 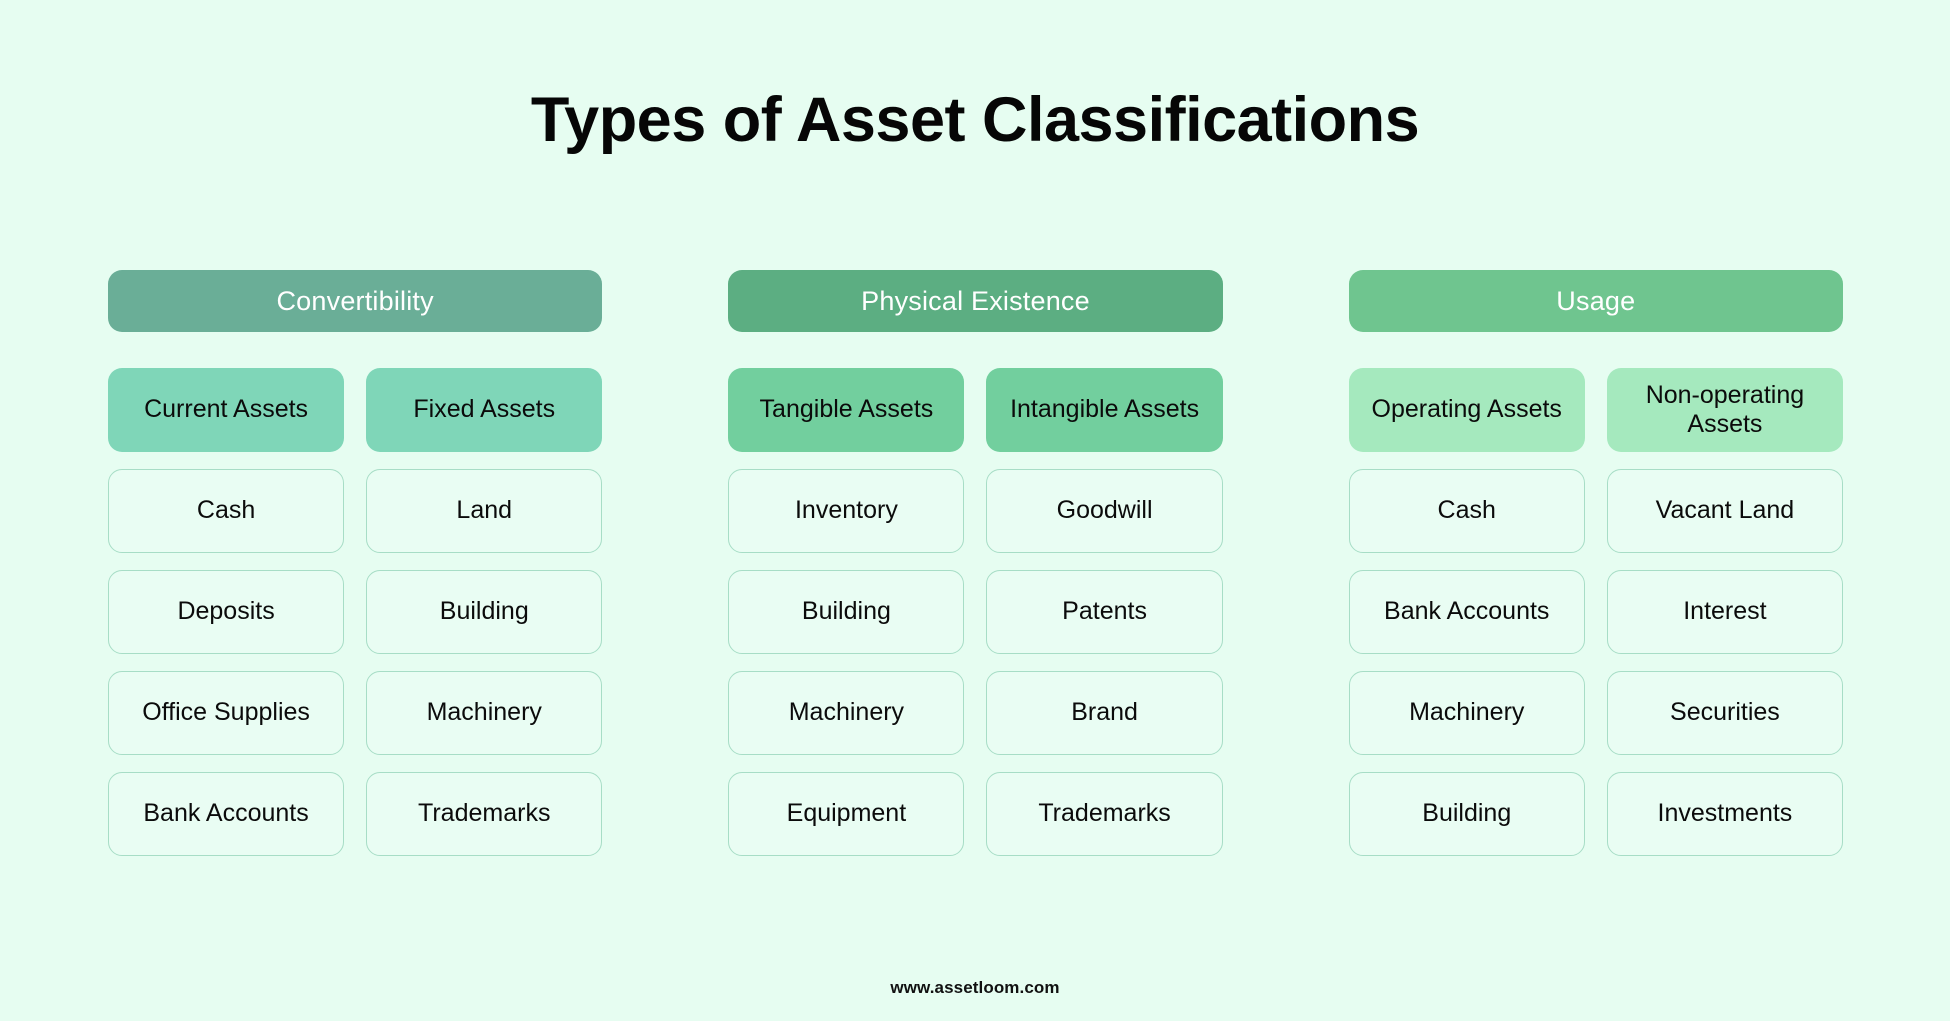 I want to click on item-row: Bank Accounts Interest, so click(x=1595, y=612).